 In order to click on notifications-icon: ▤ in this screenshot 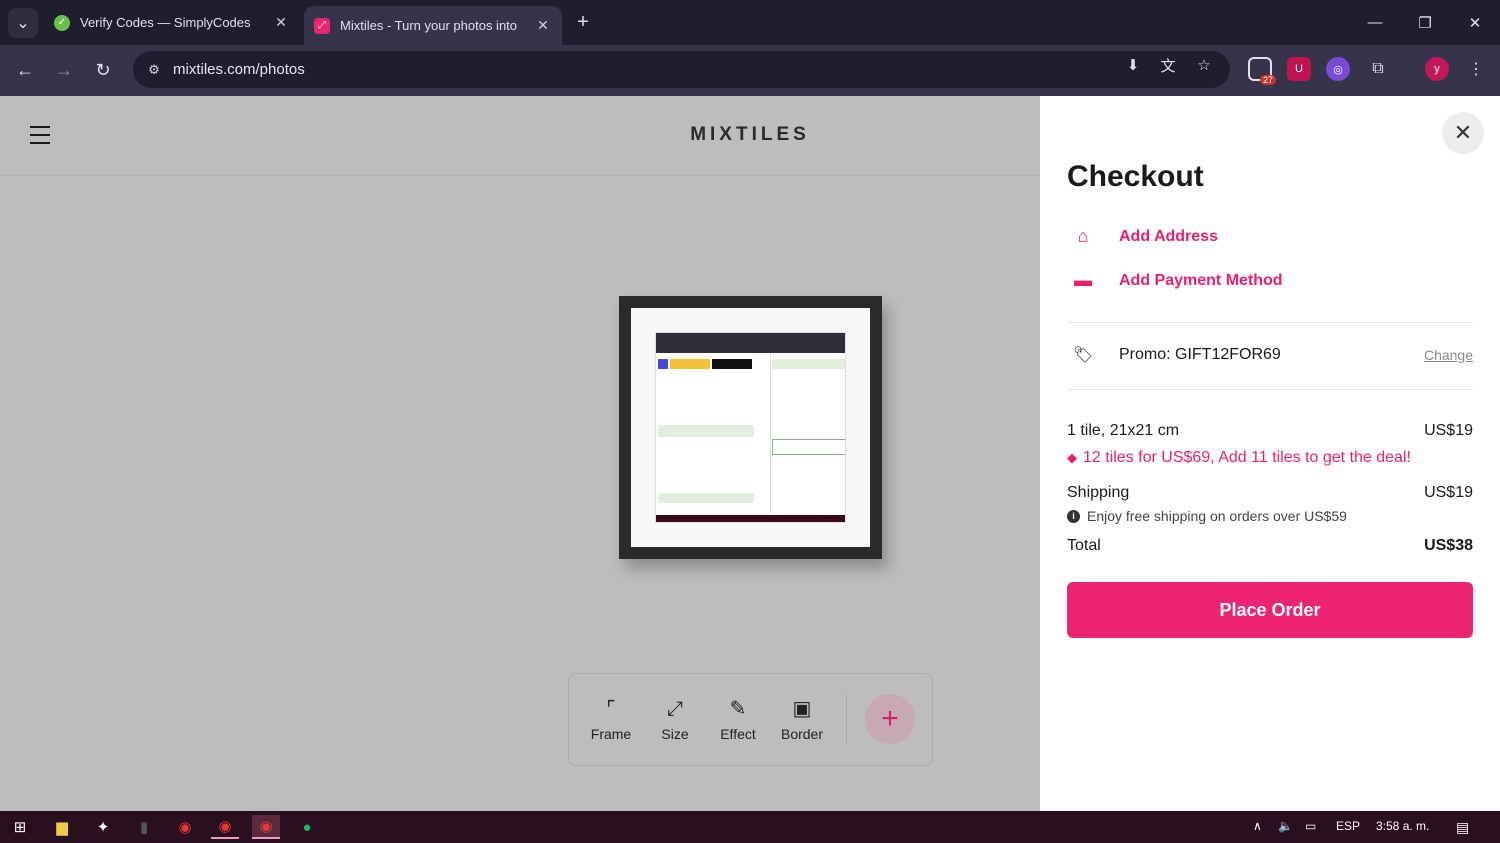, I will do `click(1462, 827)`.